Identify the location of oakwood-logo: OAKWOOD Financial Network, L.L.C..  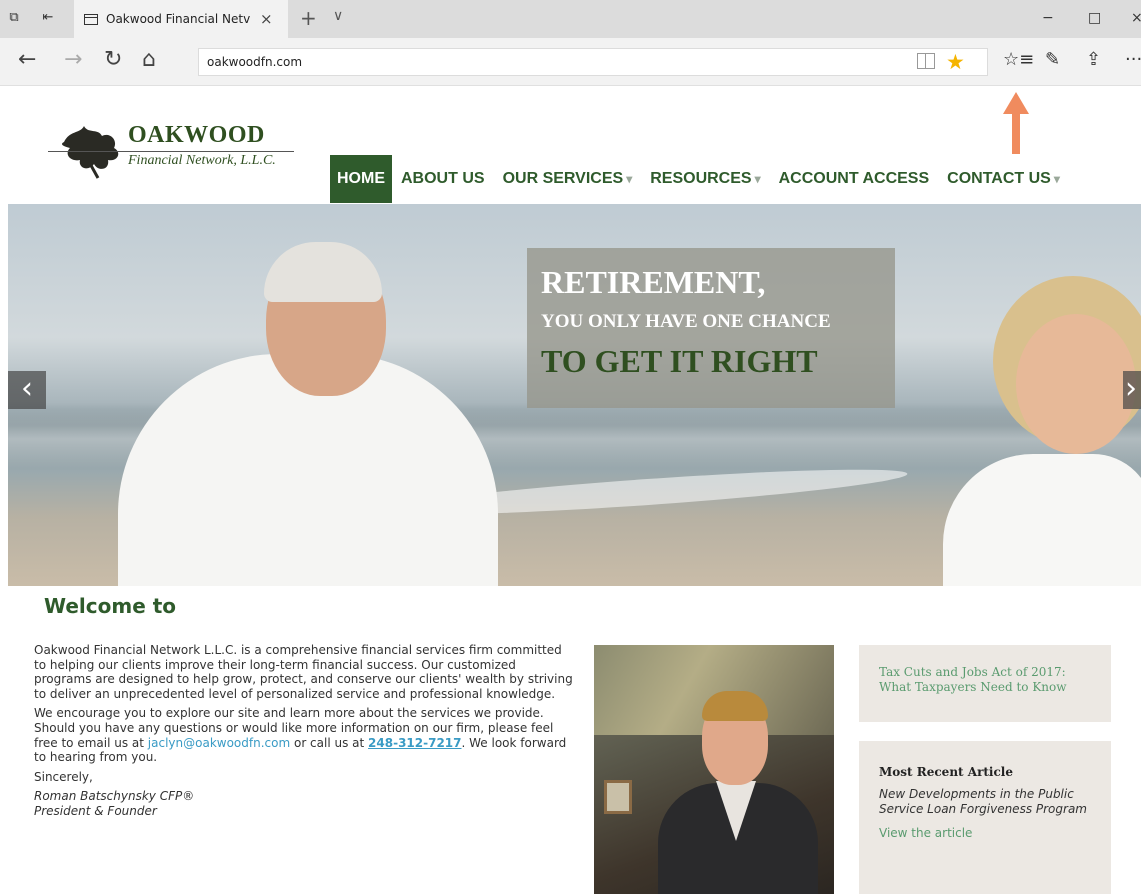
(171, 151).